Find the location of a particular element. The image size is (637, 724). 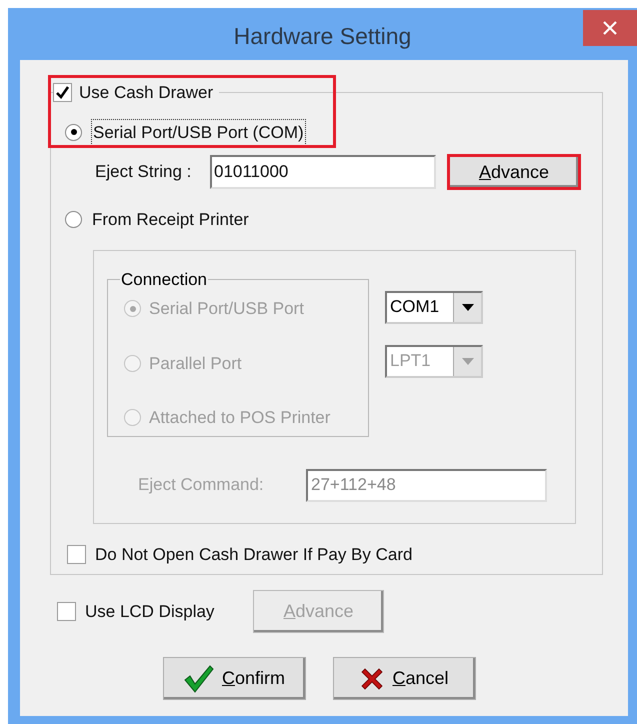

confirm-button: Confirm is located at coordinates (234, 678).